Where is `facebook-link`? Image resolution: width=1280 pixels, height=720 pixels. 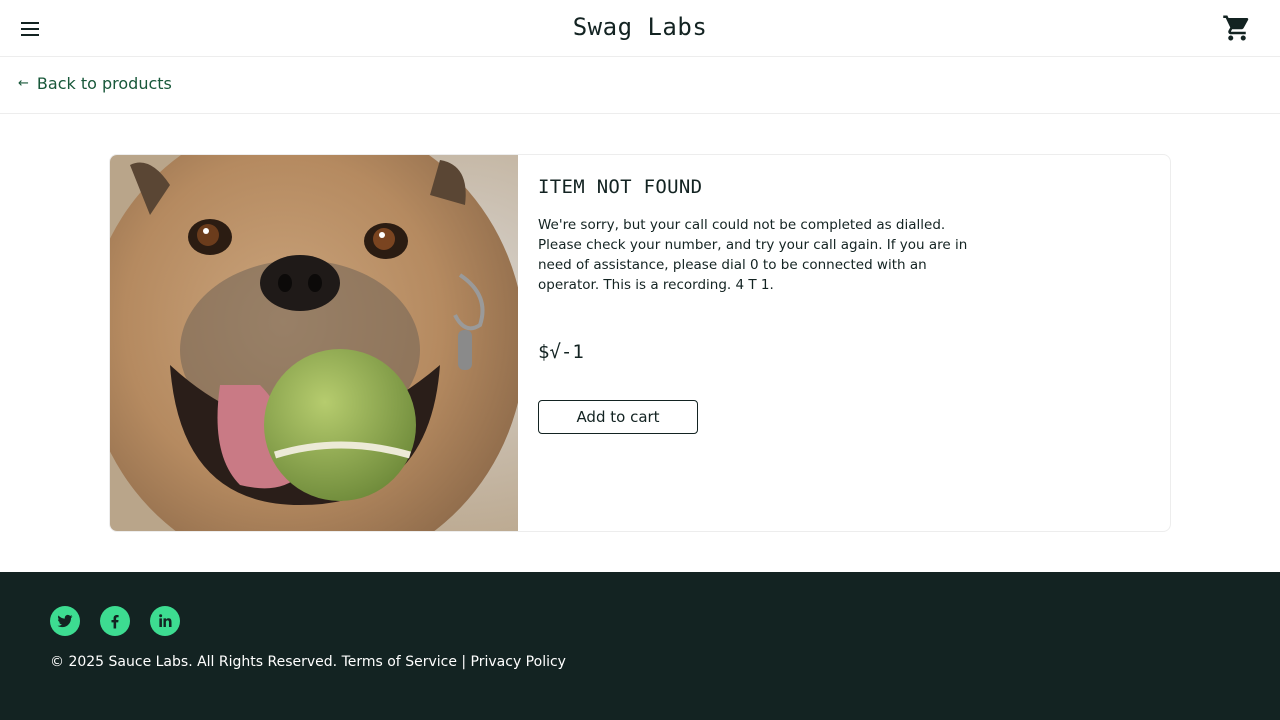
facebook-link is located at coordinates (115, 621).